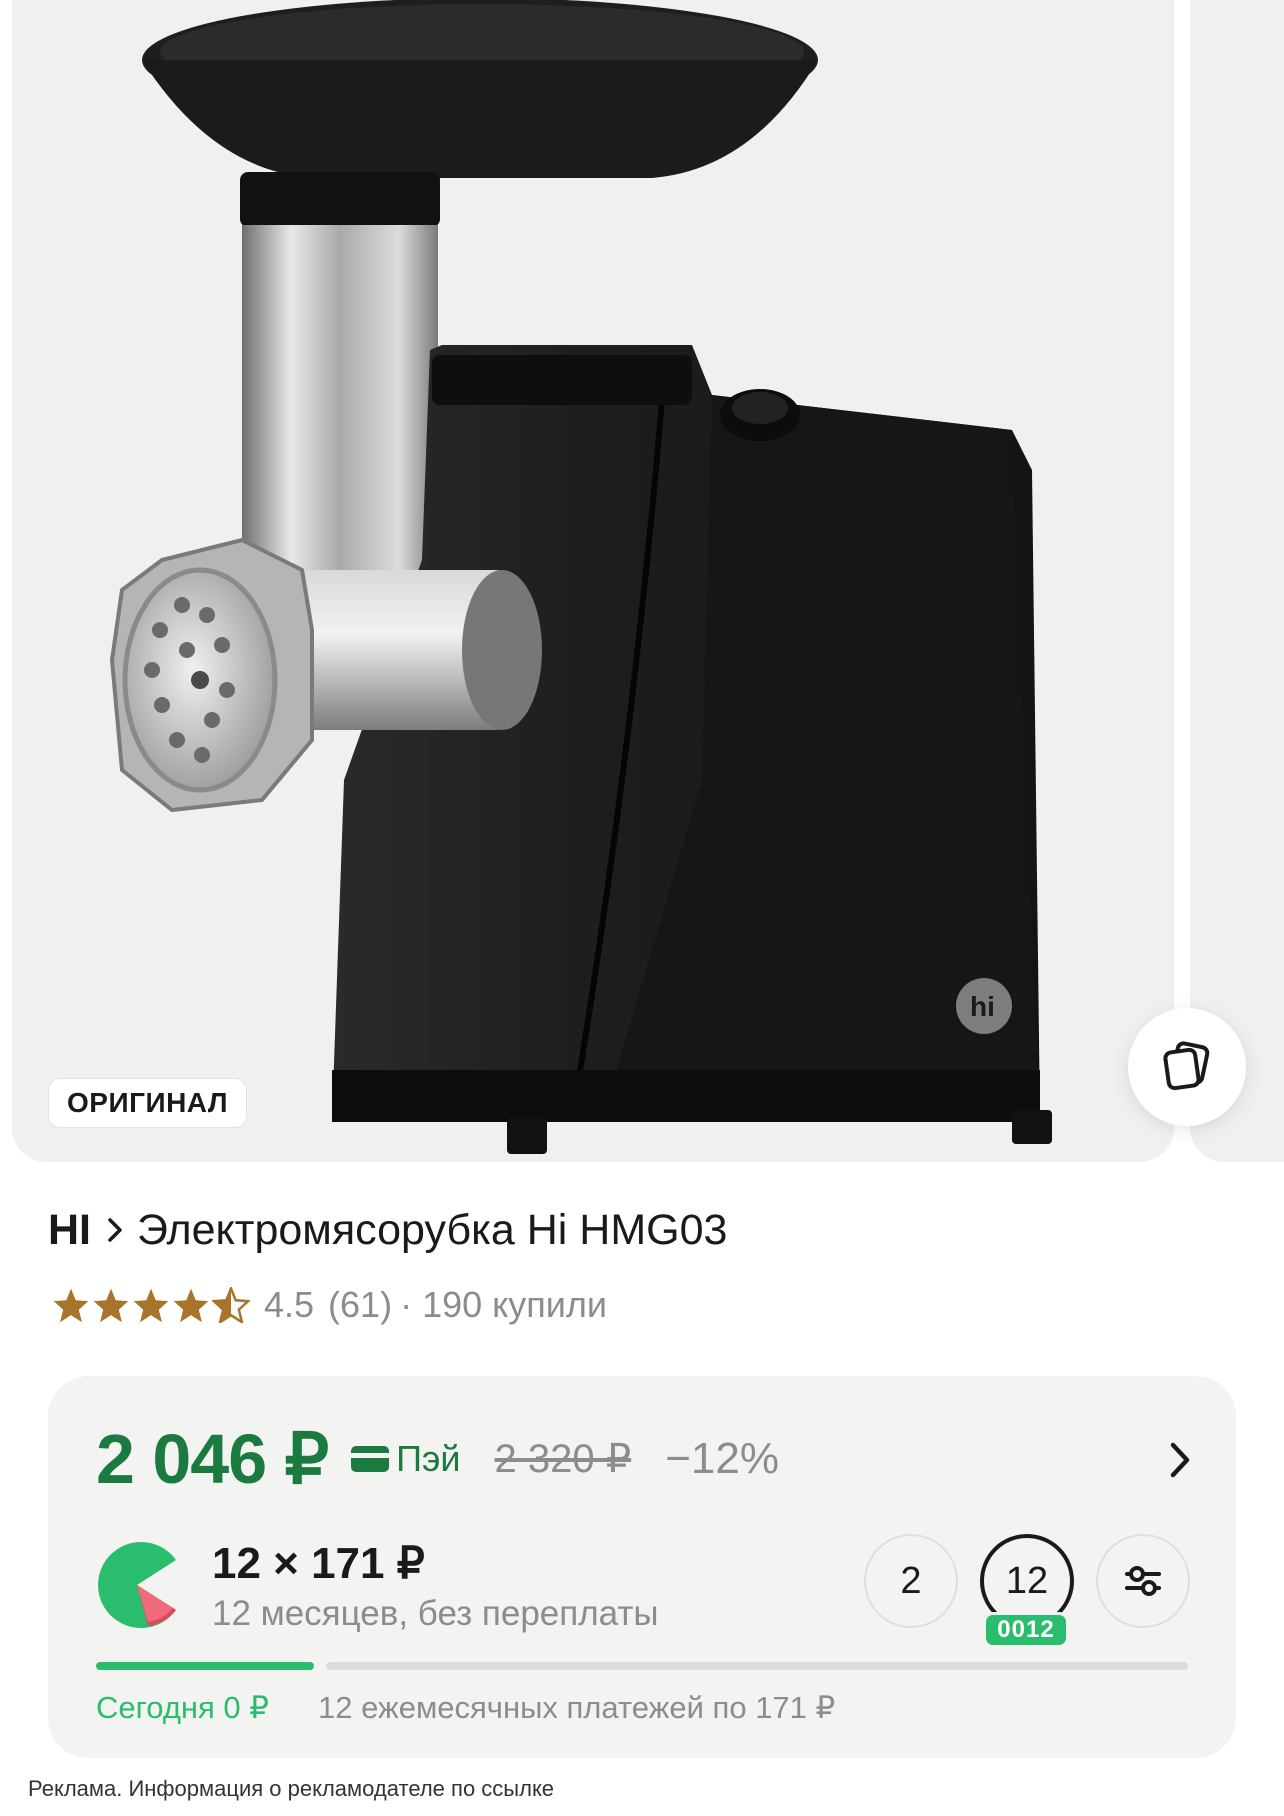  I want to click on compare-cards-icon, so click(1186, 1066).